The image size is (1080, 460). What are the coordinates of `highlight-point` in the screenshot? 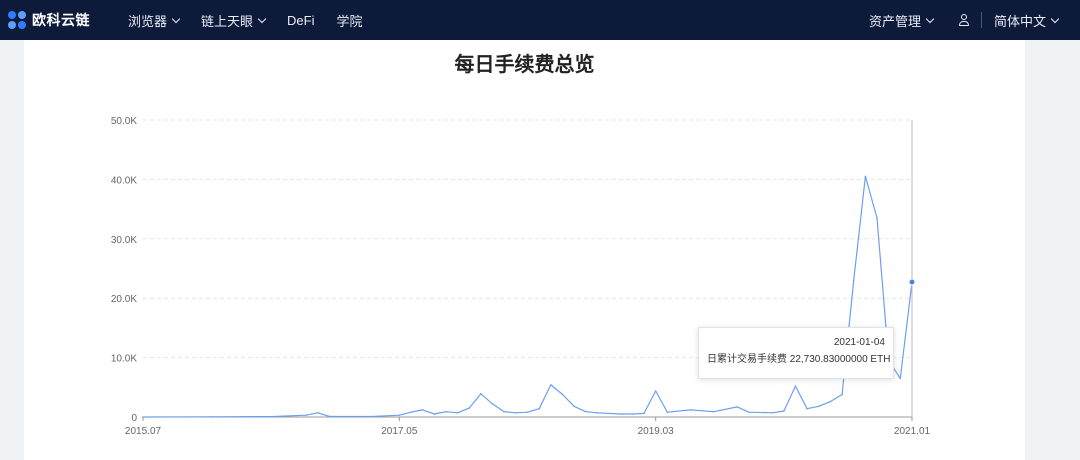 It's located at (912, 282).